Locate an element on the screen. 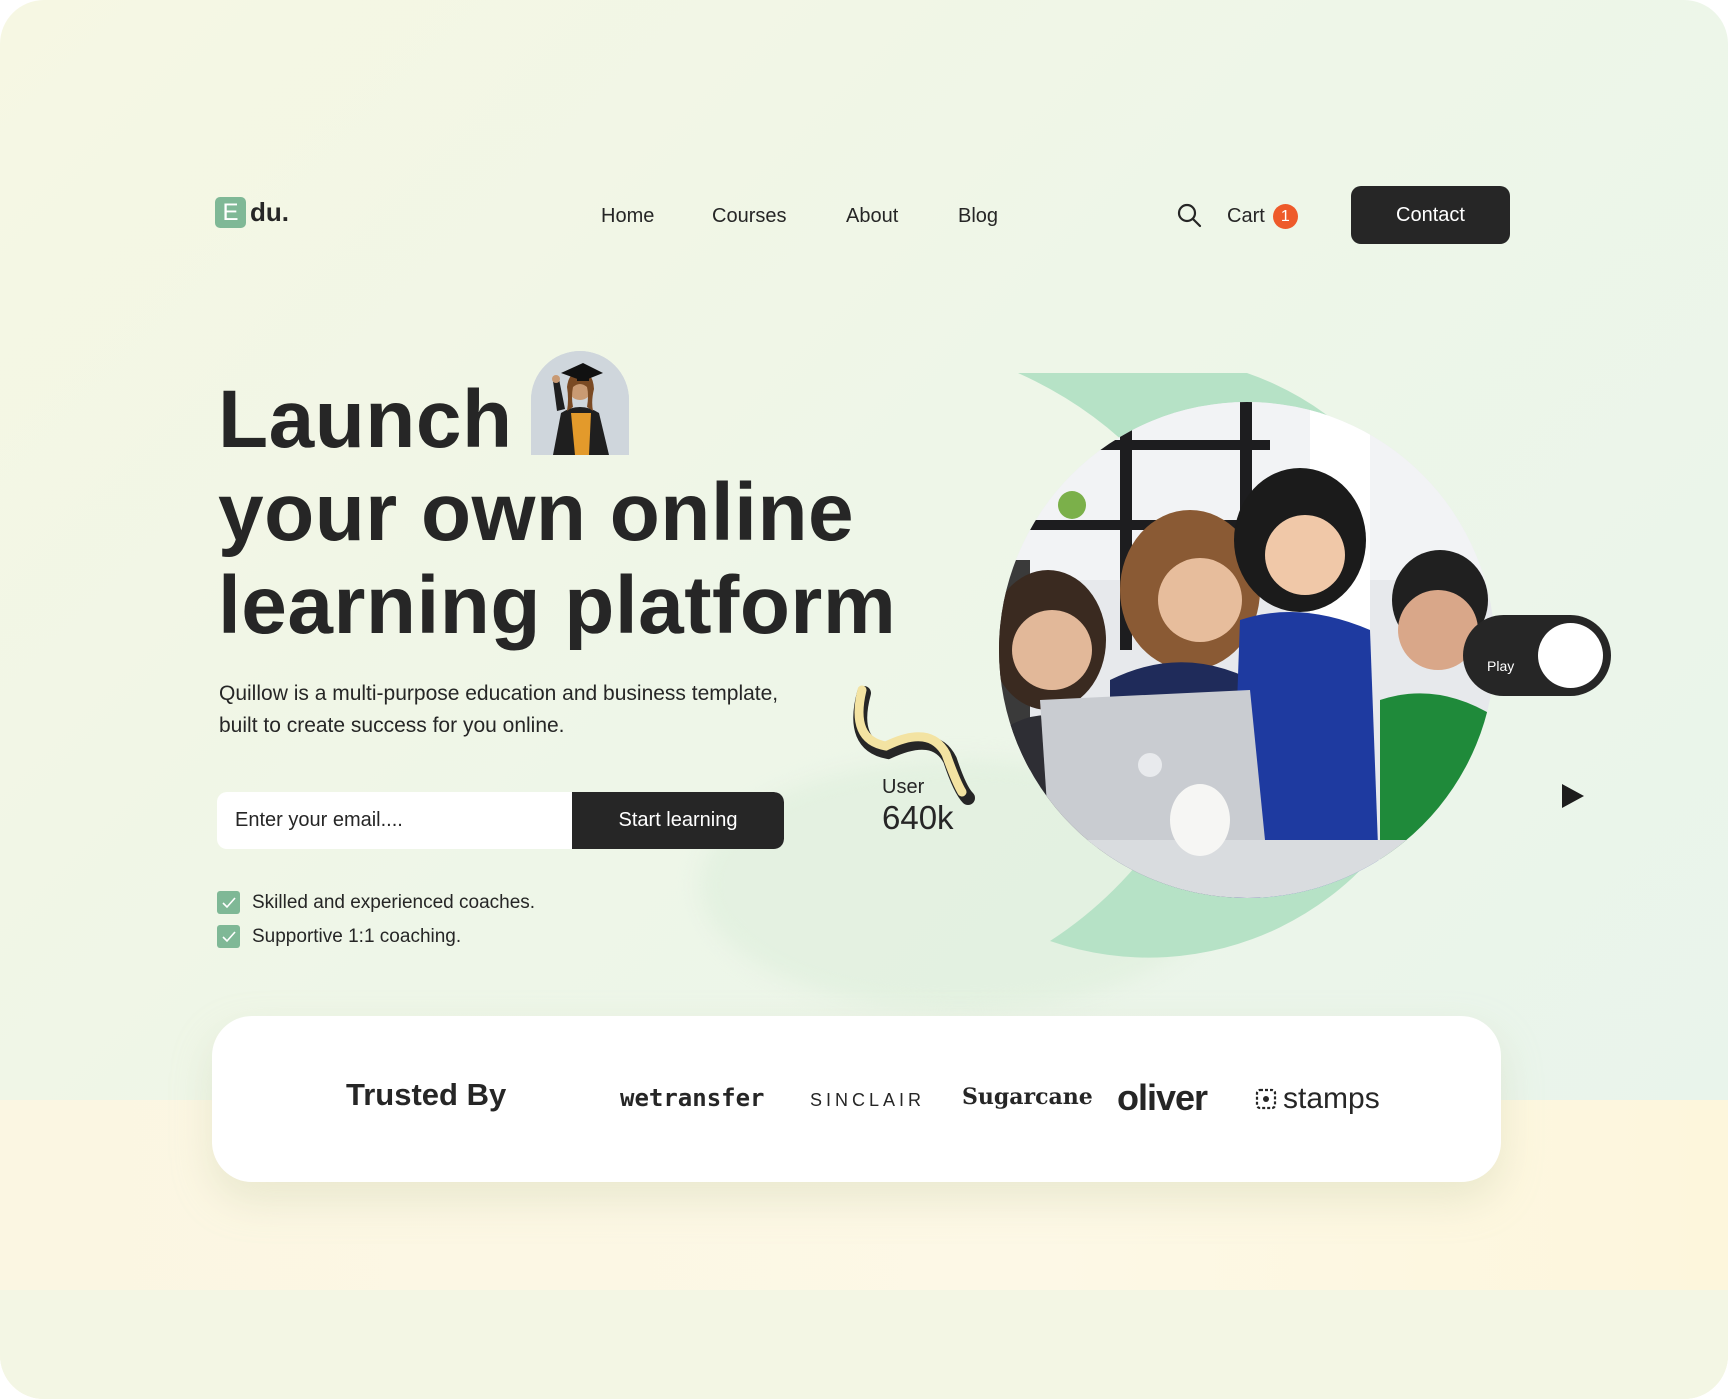 Image resolution: width=1728 pixels, height=1399 pixels. play-toggle: Play is located at coordinates (1537, 655).